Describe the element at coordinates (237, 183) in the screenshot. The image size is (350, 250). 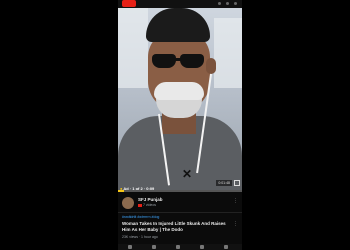
I see `fullscreen-icon` at that location.